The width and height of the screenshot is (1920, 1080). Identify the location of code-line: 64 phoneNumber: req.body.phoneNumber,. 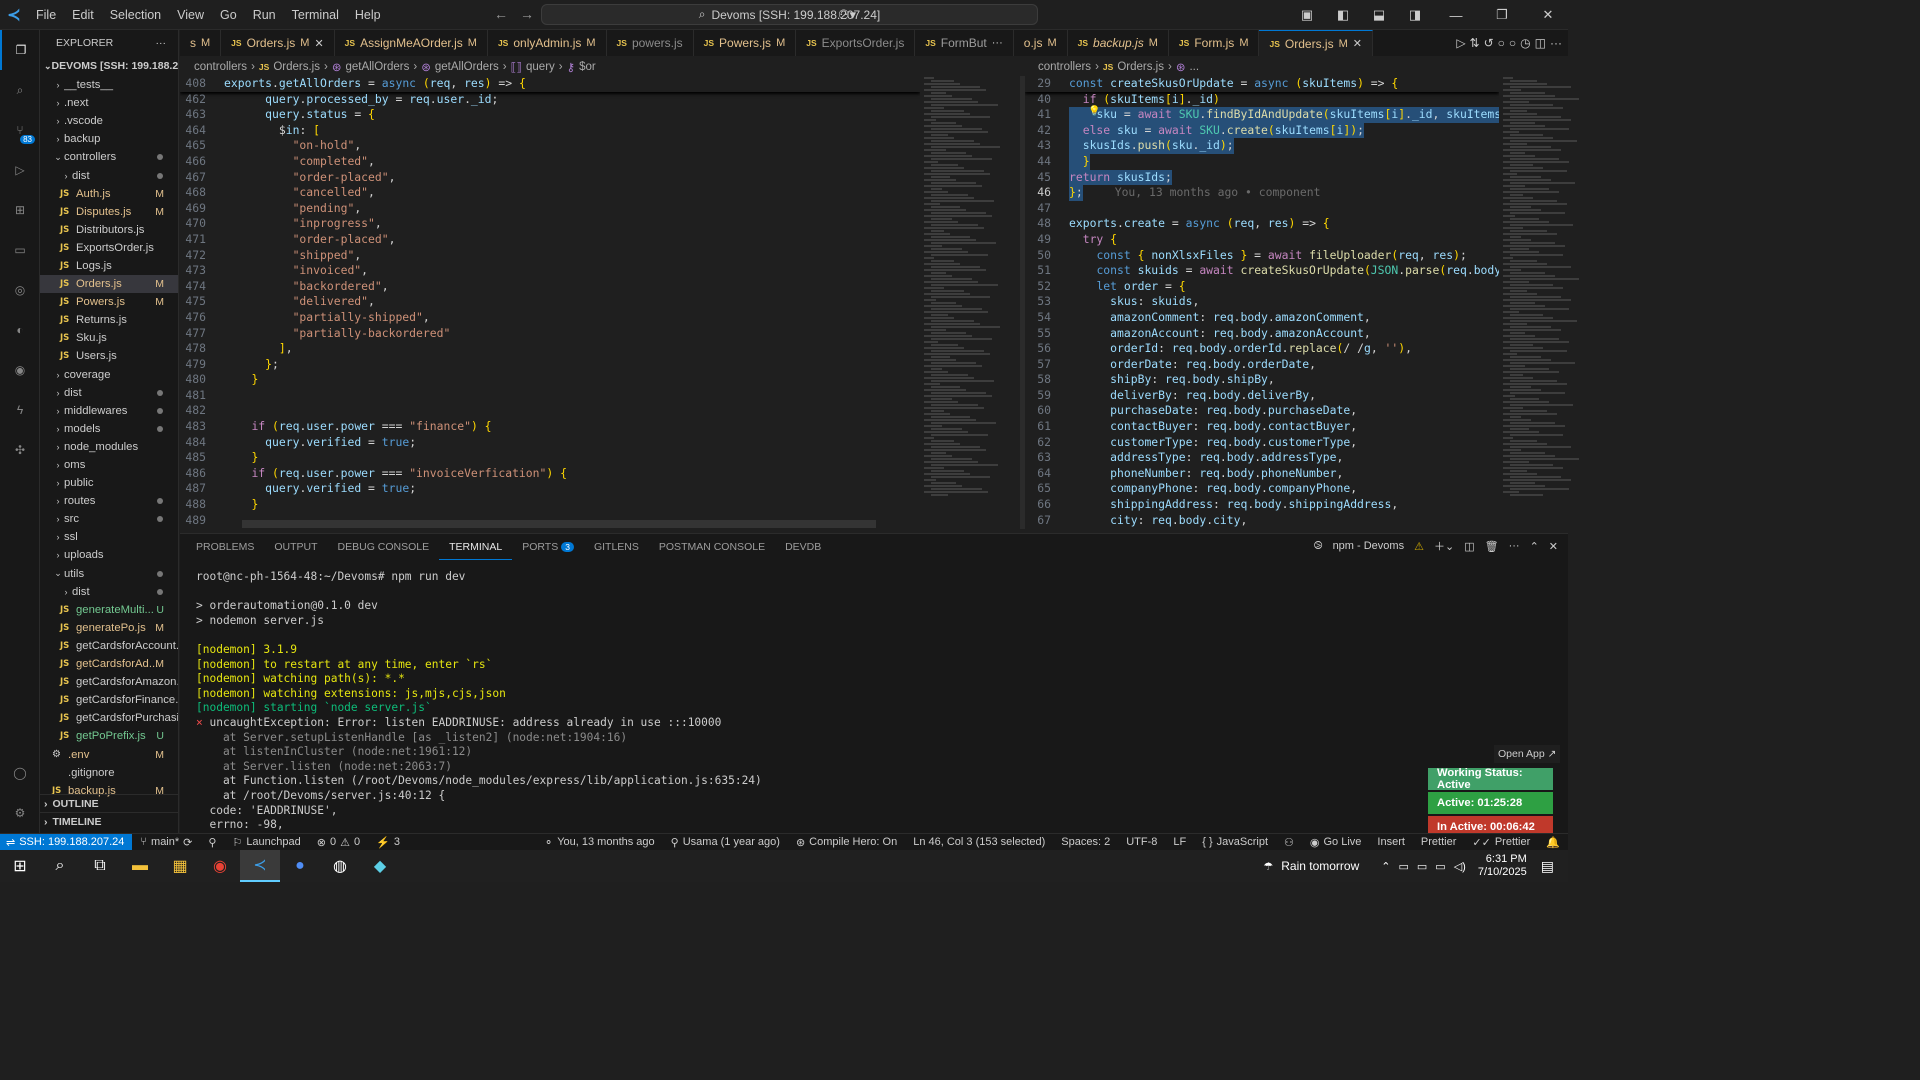
(1262, 474).